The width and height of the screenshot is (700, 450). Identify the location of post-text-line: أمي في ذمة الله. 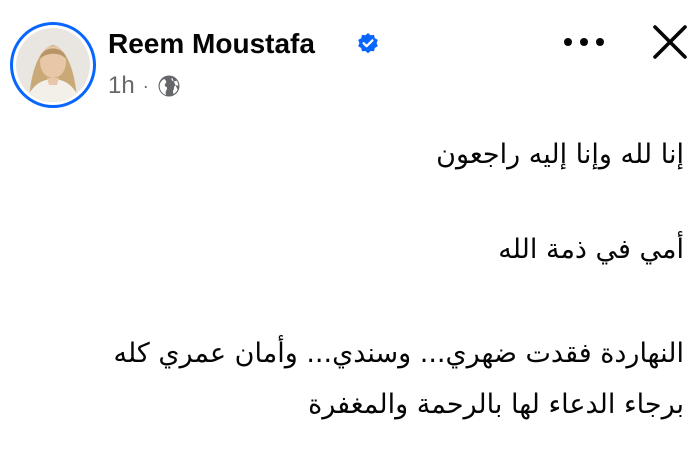
(591, 249).